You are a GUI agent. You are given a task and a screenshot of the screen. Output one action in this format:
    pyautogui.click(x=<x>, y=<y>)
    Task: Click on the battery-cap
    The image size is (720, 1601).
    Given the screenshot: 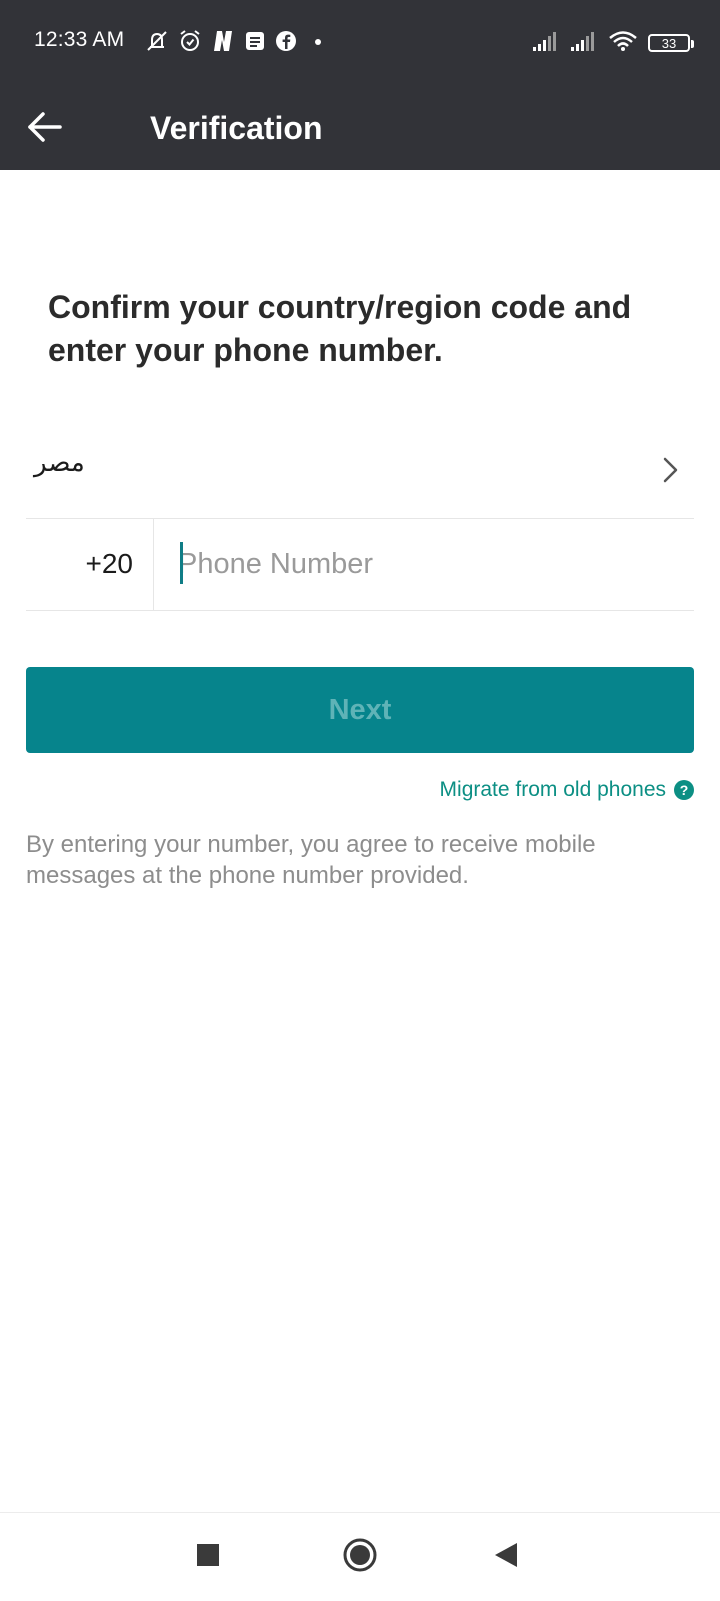 What is the action you would take?
    pyautogui.click(x=692, y=44)
    